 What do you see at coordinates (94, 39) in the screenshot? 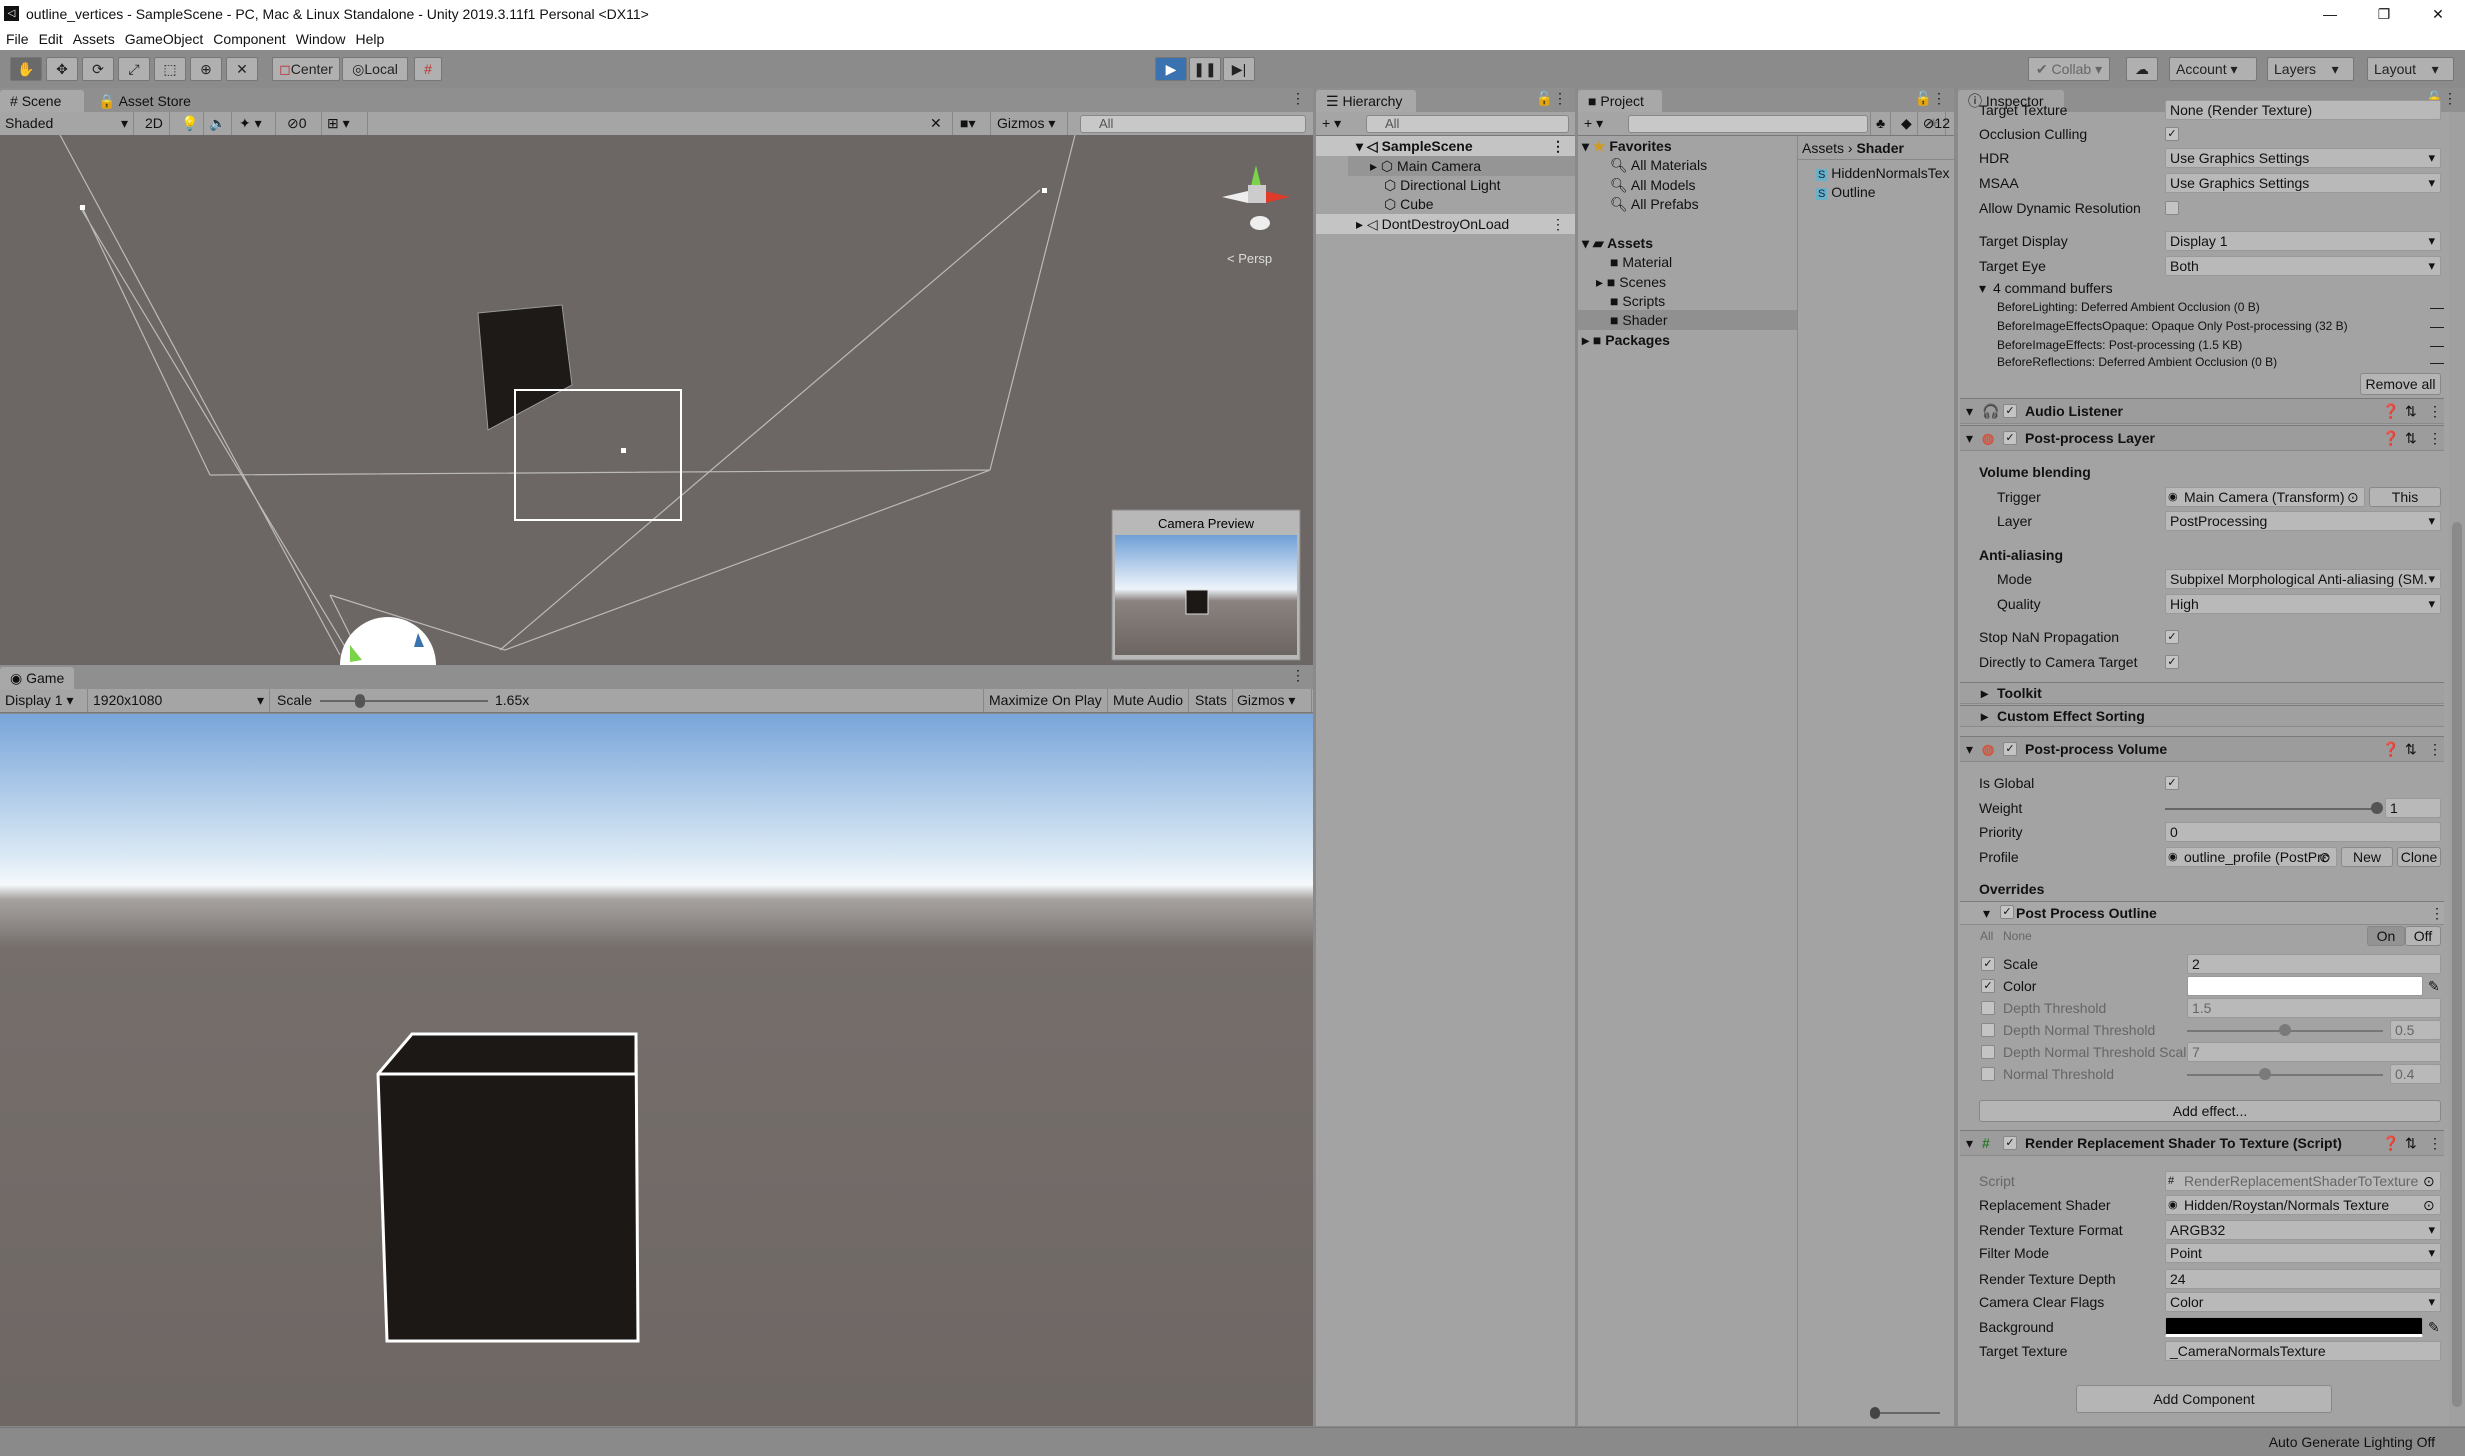
I see `menu-assets: Assets` at bounding box center [94, 39].